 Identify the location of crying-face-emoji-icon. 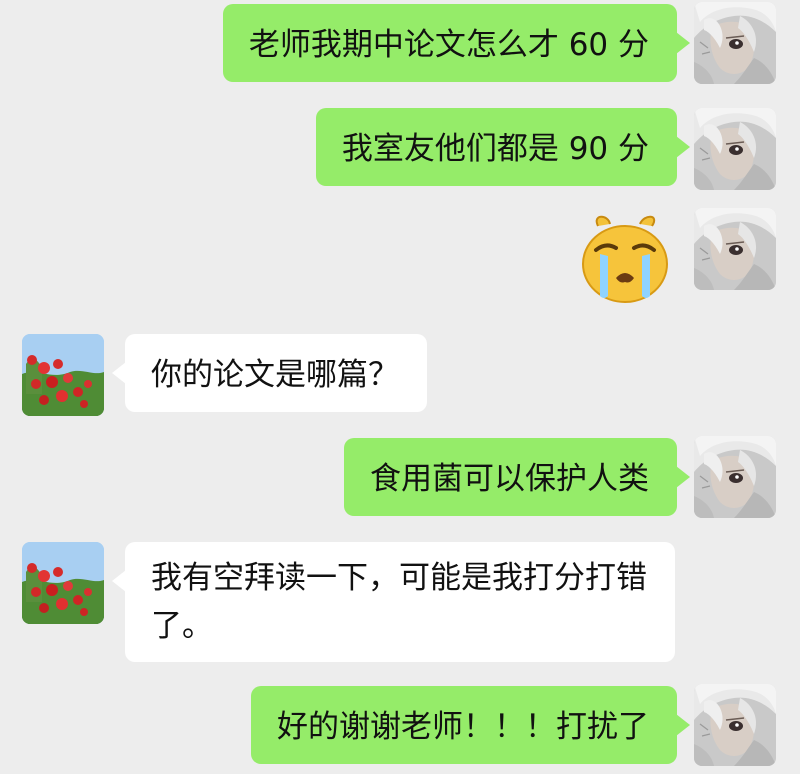
(625, 259).